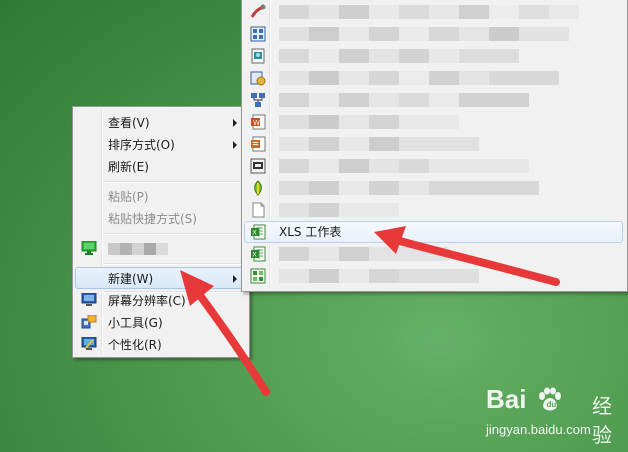 The height and width of the screenshot is (452, 628). I want to click on watermark-cn: 经验, so click(602, 420).